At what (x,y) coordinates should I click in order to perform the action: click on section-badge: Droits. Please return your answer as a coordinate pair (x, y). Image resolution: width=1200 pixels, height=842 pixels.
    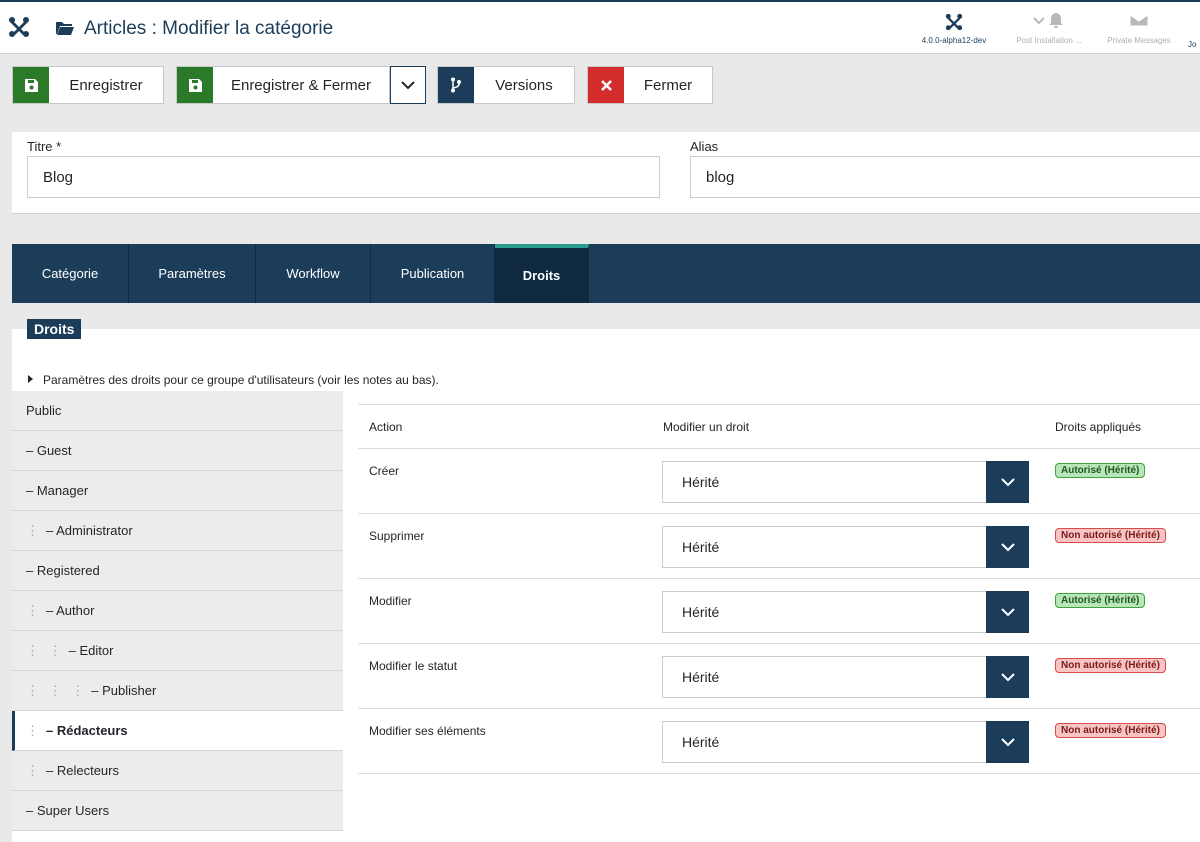
    Looking at the image, I should click on (54, 329).